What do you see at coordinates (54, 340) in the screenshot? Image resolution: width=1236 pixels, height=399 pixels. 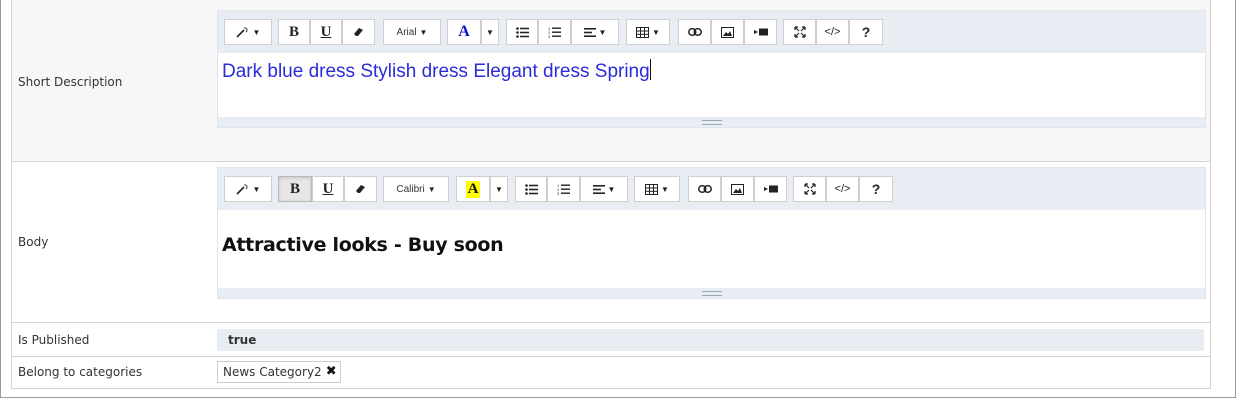 I see `is-published-label: Is Published` at bounding box center [54, 340].